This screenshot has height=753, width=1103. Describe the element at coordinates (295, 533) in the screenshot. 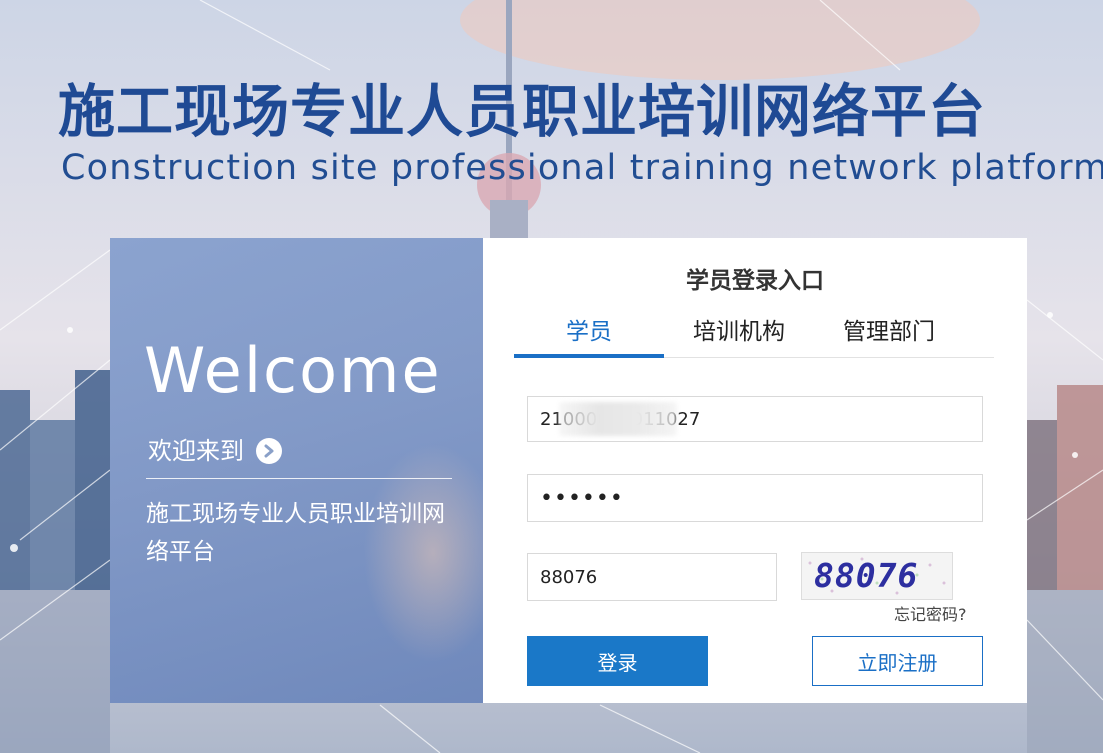

I see `platform-name: 施工现场专业人员职业培训网络平台` at that location.